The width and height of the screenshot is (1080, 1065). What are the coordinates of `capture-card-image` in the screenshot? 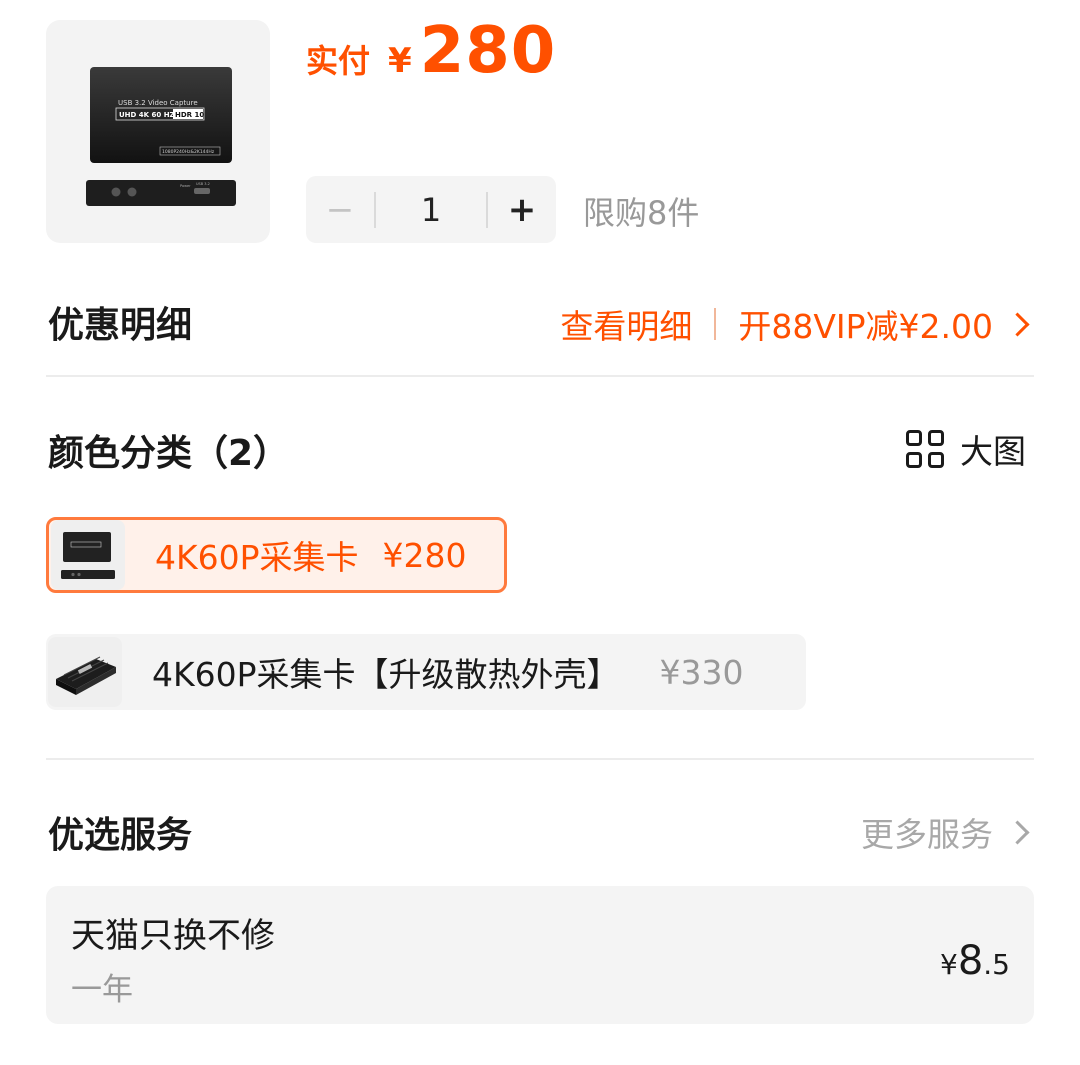 It's located at (88, 555).